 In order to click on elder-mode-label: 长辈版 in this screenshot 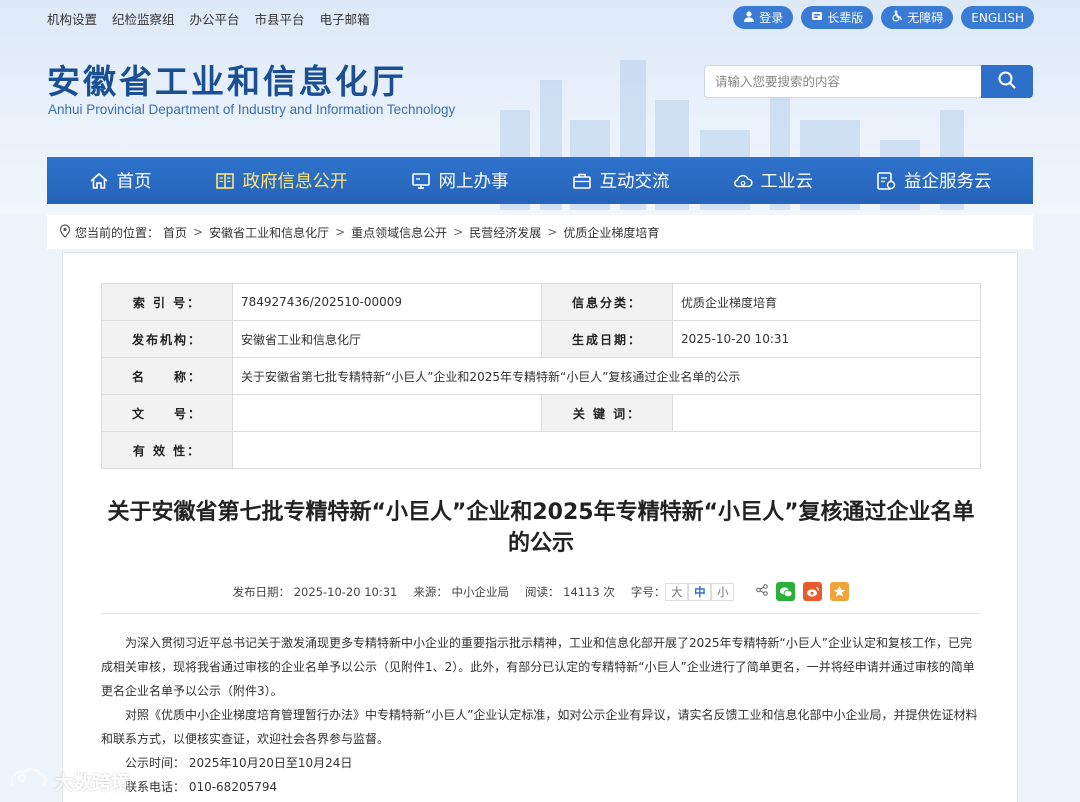, I will do `click(845, 18)`.